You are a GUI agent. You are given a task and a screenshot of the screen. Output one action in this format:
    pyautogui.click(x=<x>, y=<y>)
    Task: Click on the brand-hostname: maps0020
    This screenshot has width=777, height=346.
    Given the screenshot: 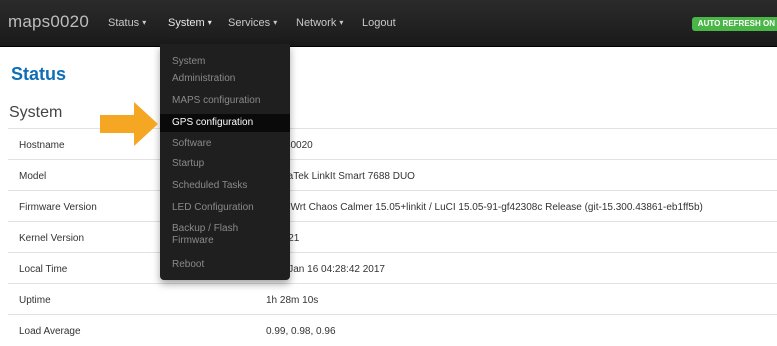 What is the action you would take?
    pyautogui.click(x=48, y=22)
    